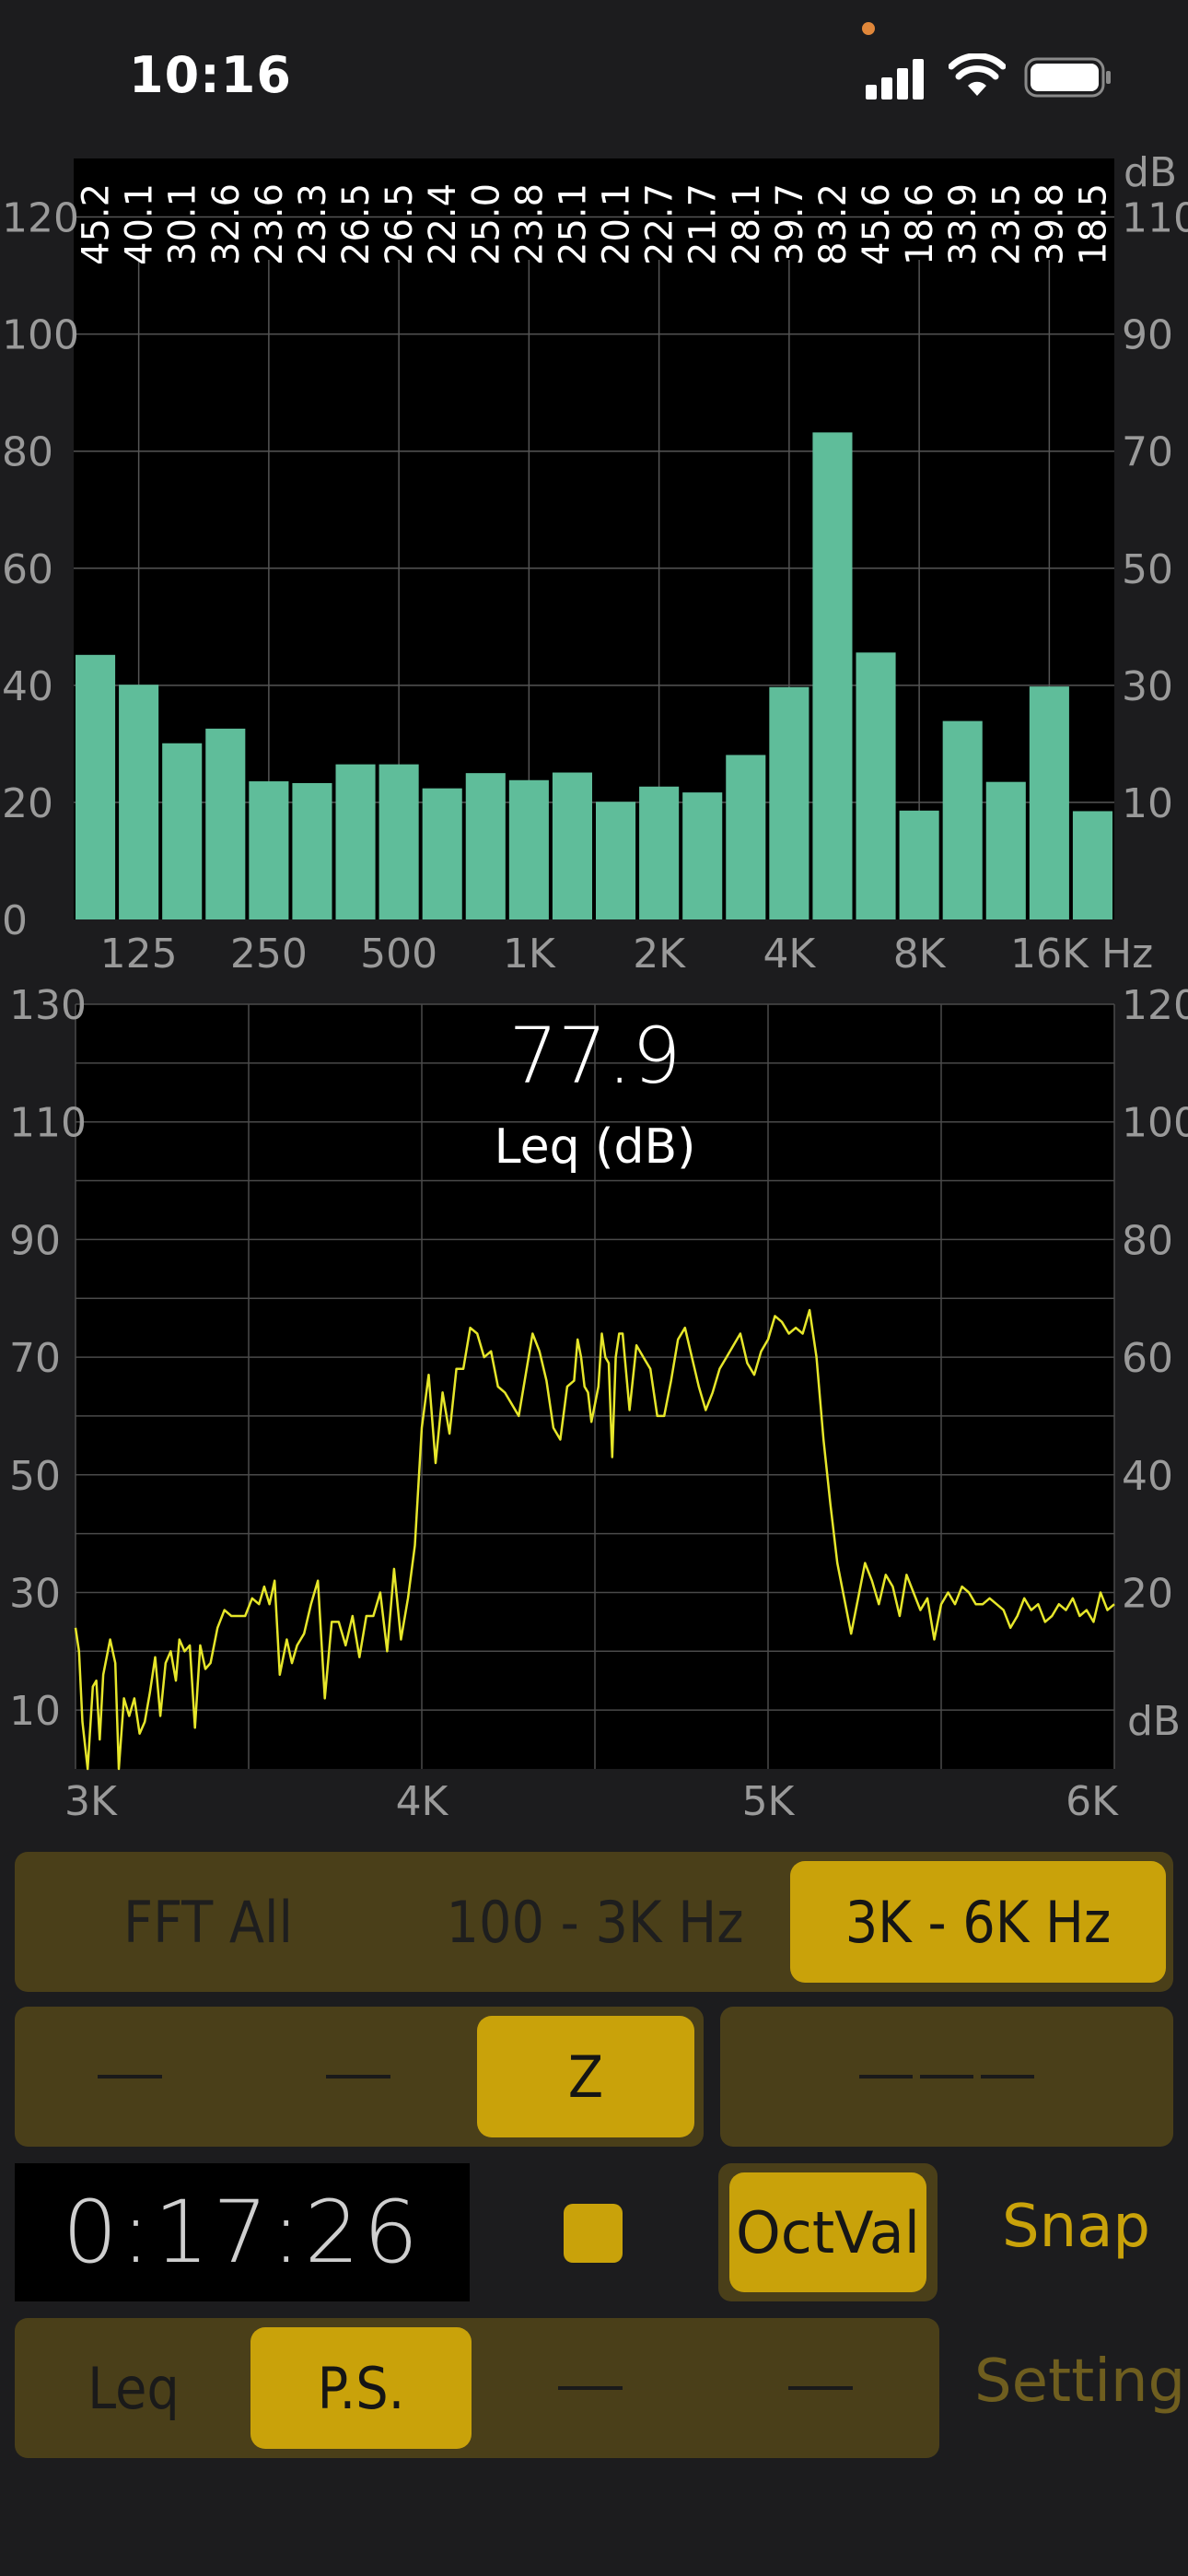  I want to click on y-axis-tick-right: 120, so click(1155, 1008).